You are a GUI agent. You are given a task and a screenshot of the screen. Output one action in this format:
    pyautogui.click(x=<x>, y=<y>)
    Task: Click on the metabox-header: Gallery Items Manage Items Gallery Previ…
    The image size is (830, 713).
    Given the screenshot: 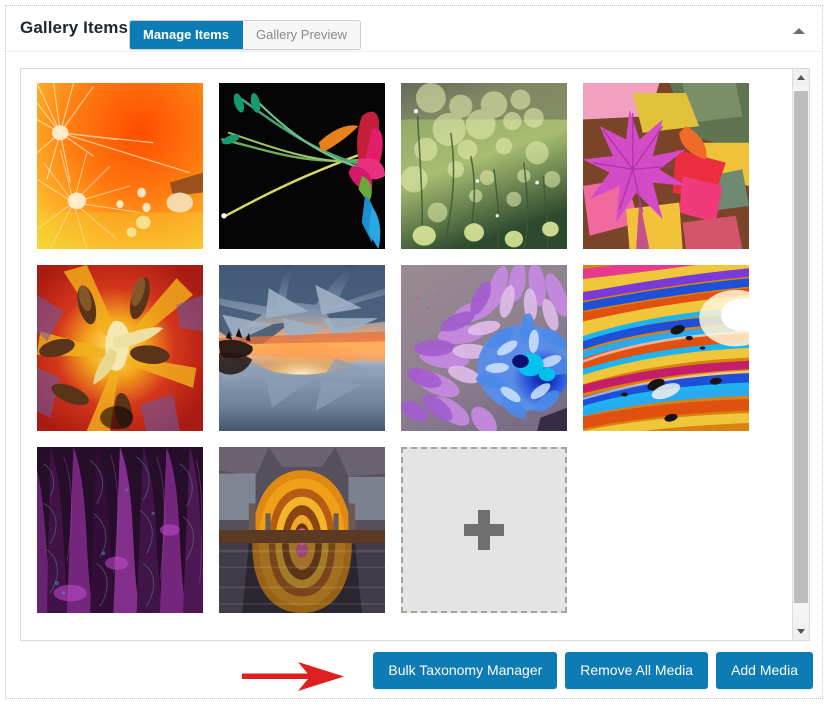 What is the action you would take?
    pyautogui.click(x=414, y=29)
    